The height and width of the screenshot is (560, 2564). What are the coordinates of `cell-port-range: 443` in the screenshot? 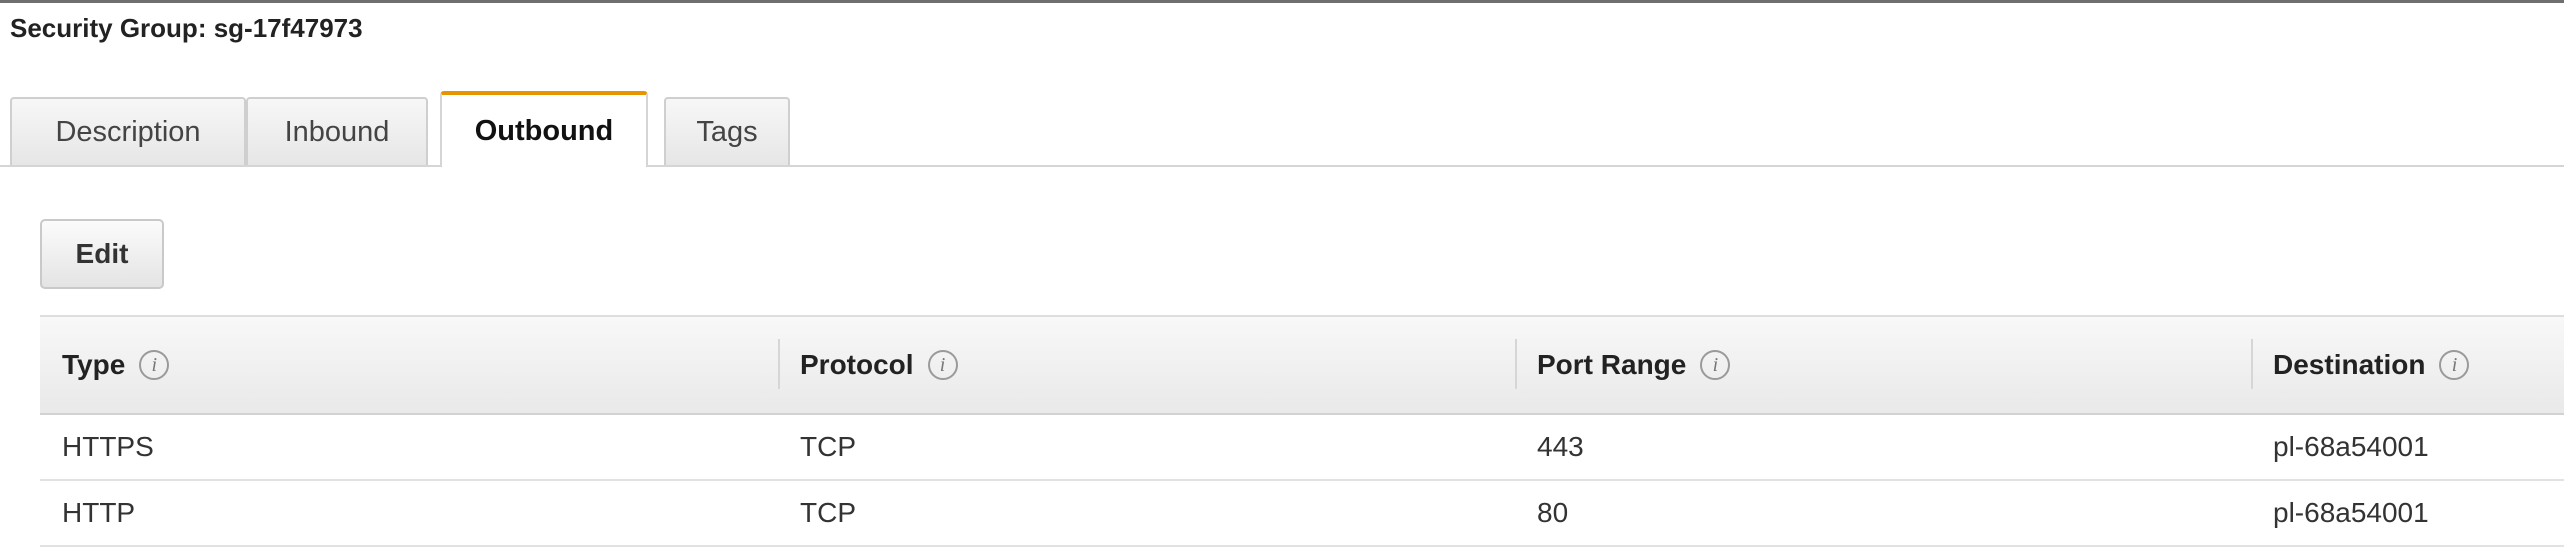 It's located at (1560, 446).